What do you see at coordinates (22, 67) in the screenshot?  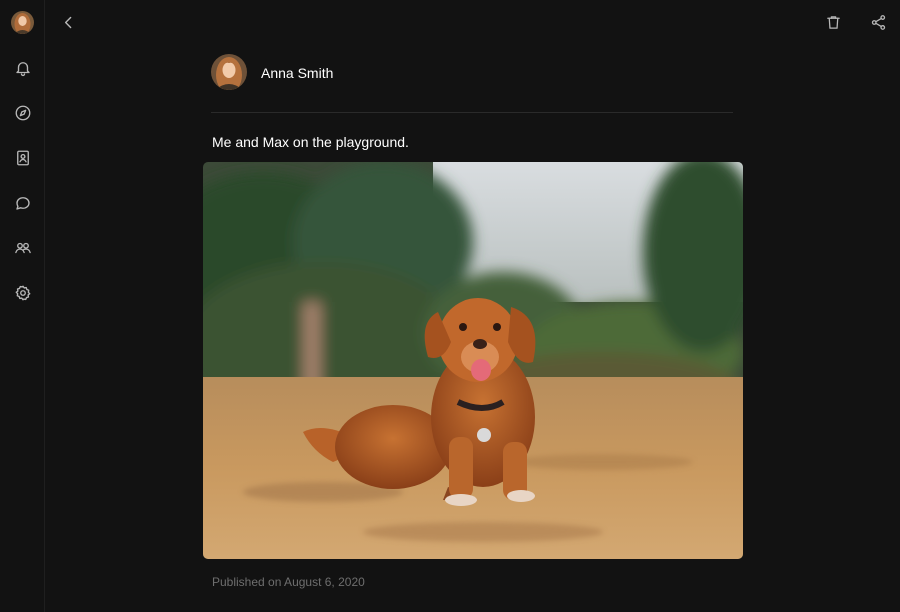 I see `bell-icon` at bounding box center [22, 67].